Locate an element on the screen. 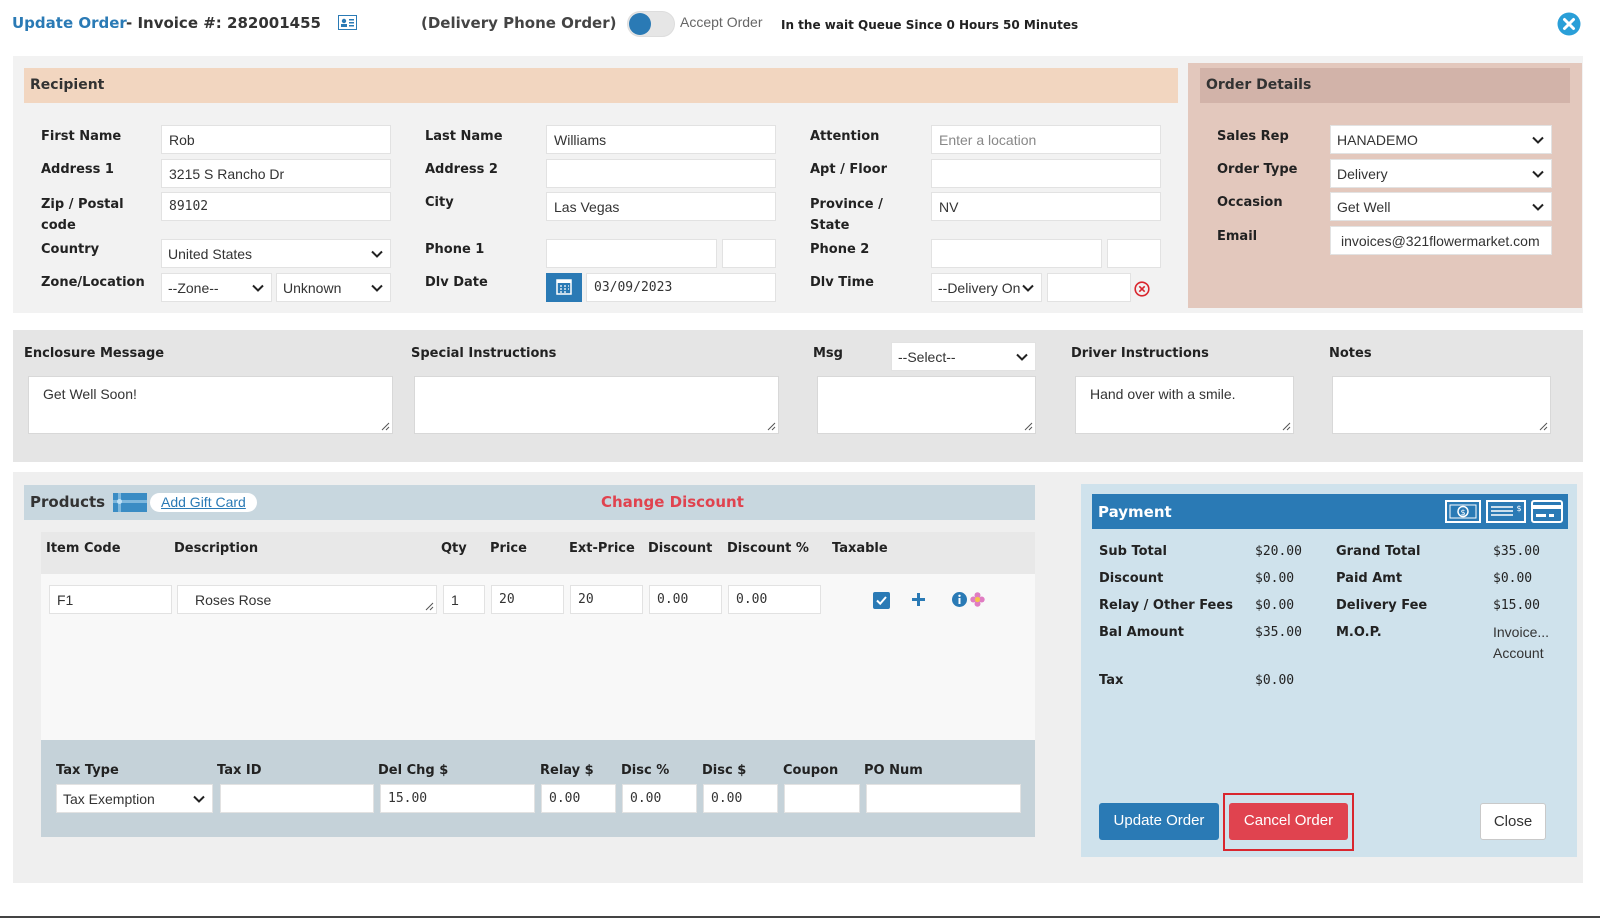  dlv-time-input is located at coordinates (1089, 287).